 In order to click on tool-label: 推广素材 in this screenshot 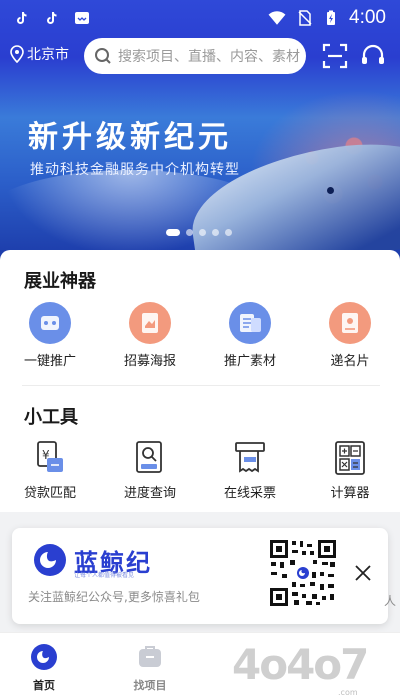, I will do `click(249, 361)`.